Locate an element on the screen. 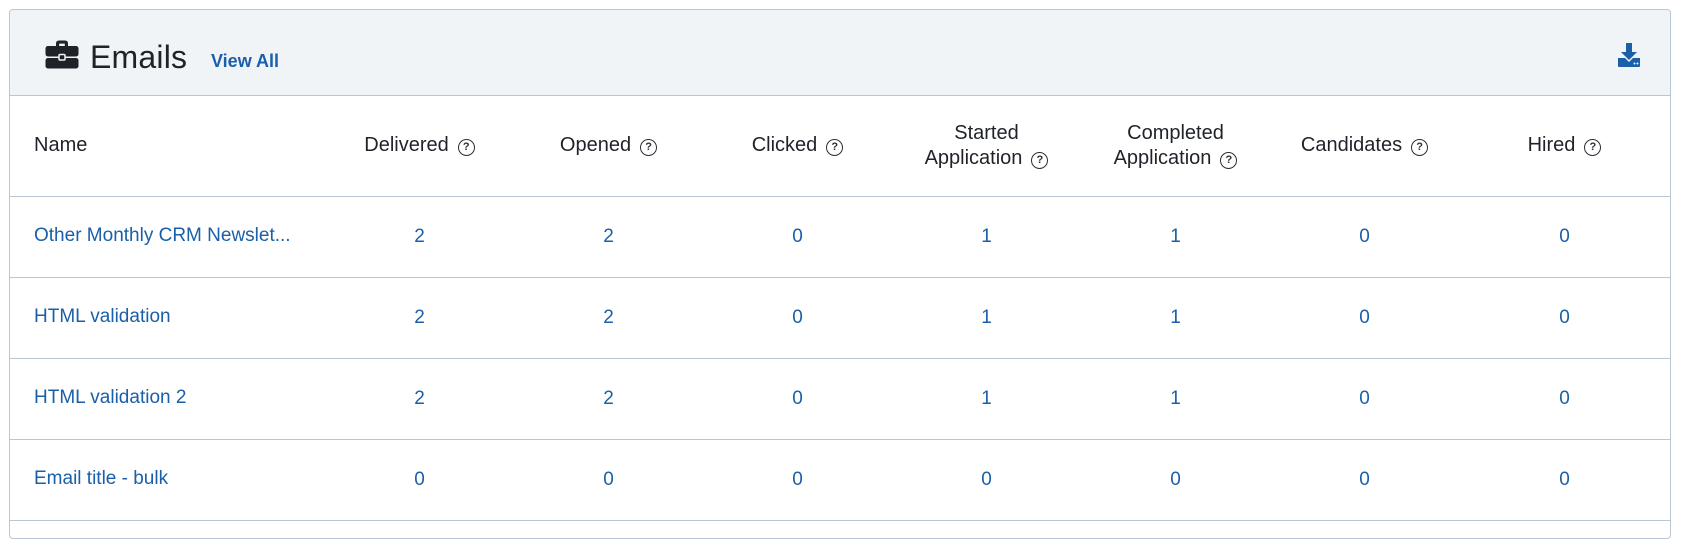 The height and width of the screenshot is (539, 1683). column-header-opened: Opened? is located at coordinates (608, 146).